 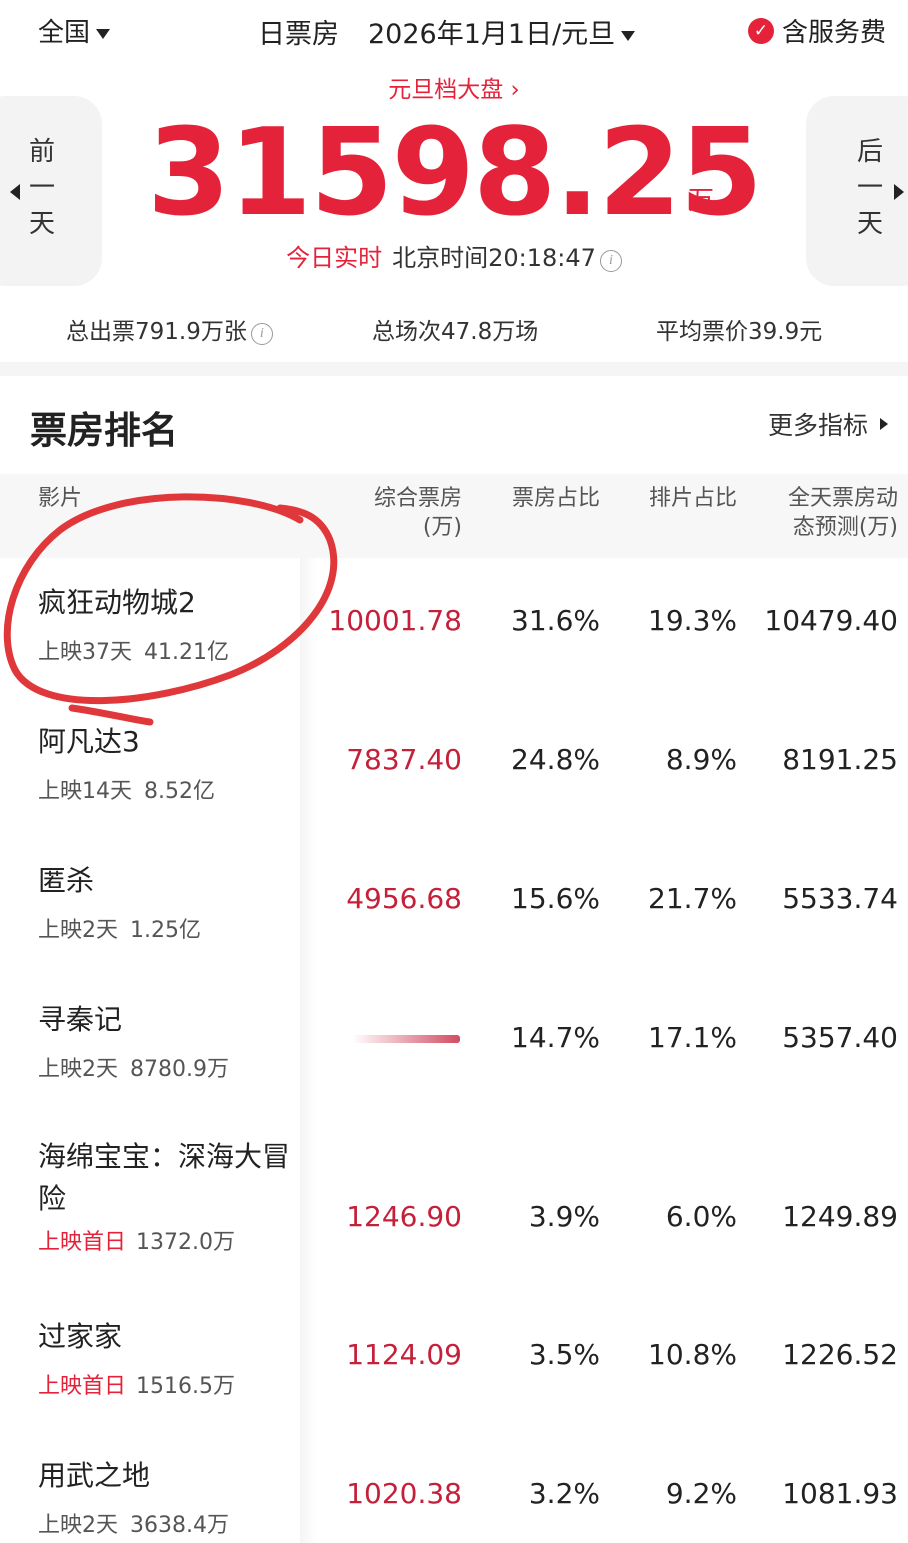 What do you see at coordinates (417, 498) in the screenshot?
I see `col-box-office-line1: 综合票房` at bounding box center [417, 498].